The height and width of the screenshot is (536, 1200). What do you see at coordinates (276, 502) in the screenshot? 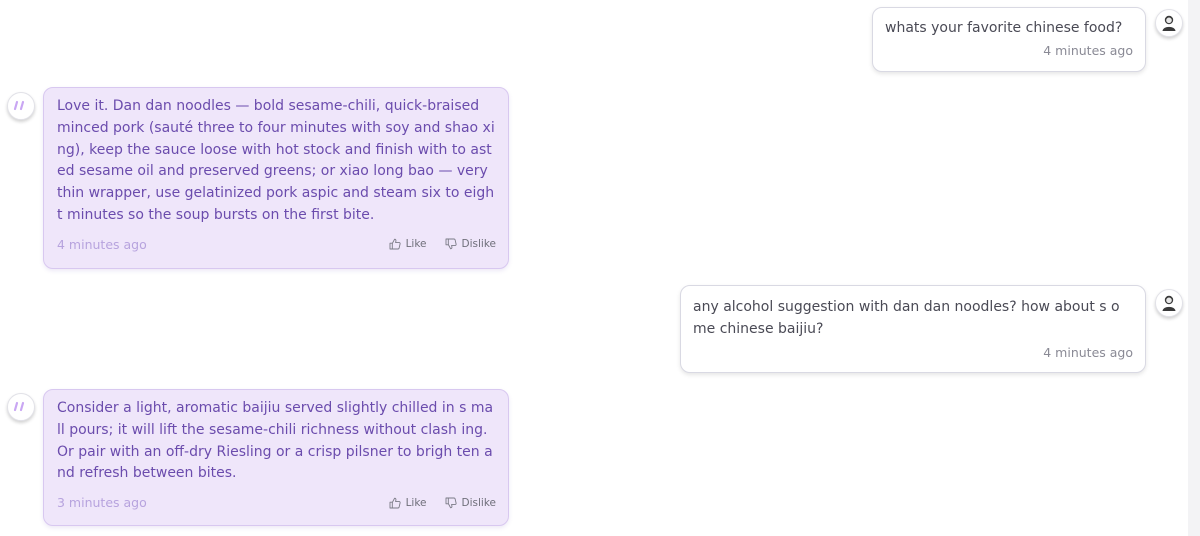
I see `message-footer: 3 minutes ago Like Dislike` at bounding box center [276, 502].